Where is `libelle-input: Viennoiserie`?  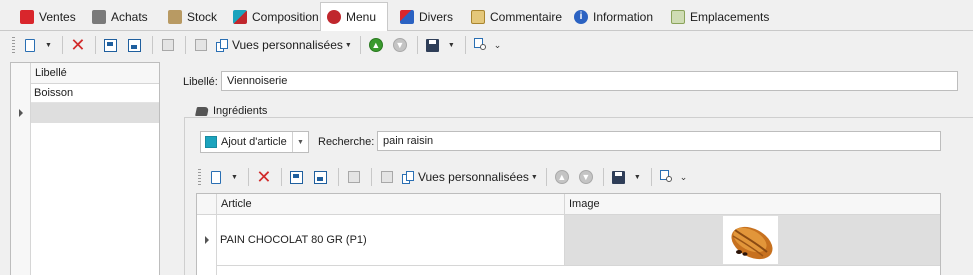
libelle-input: Viennoiserie is located at coordinates (589, 81).